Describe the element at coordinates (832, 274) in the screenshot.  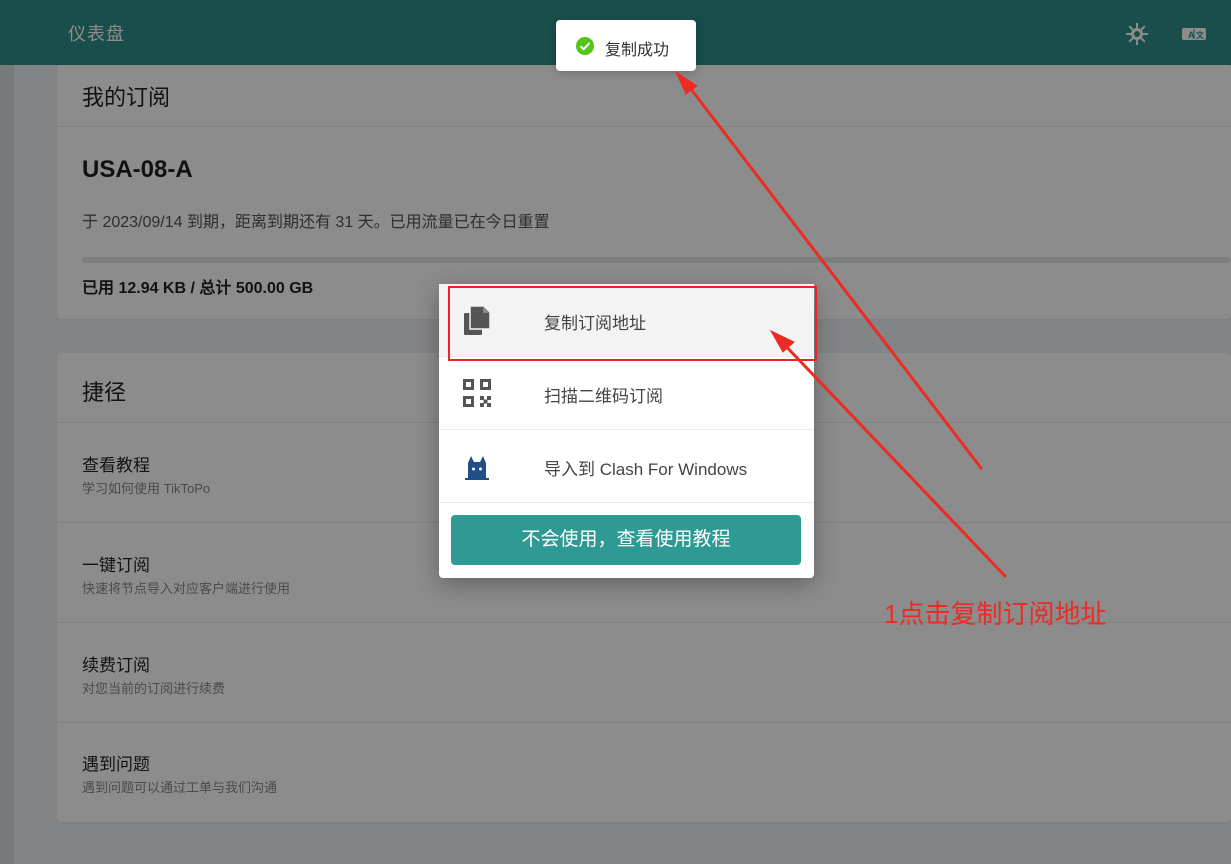
I see `arrow-to-toast` at that location.